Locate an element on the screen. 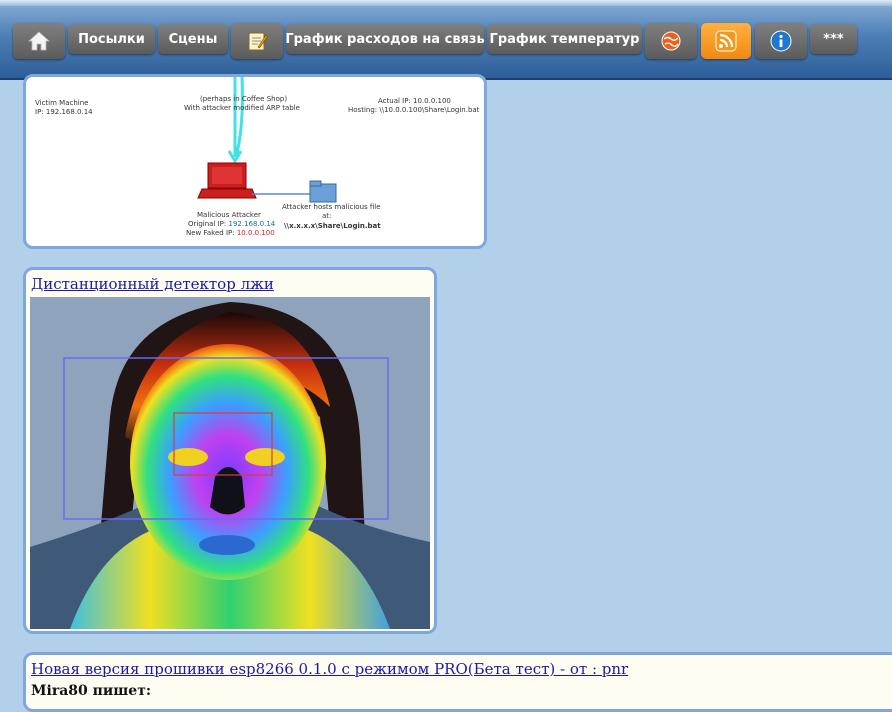 This screenshot has width=892, height=712. faked-ip-prefix: New Faked IP: is located at coordinates (211, 233).